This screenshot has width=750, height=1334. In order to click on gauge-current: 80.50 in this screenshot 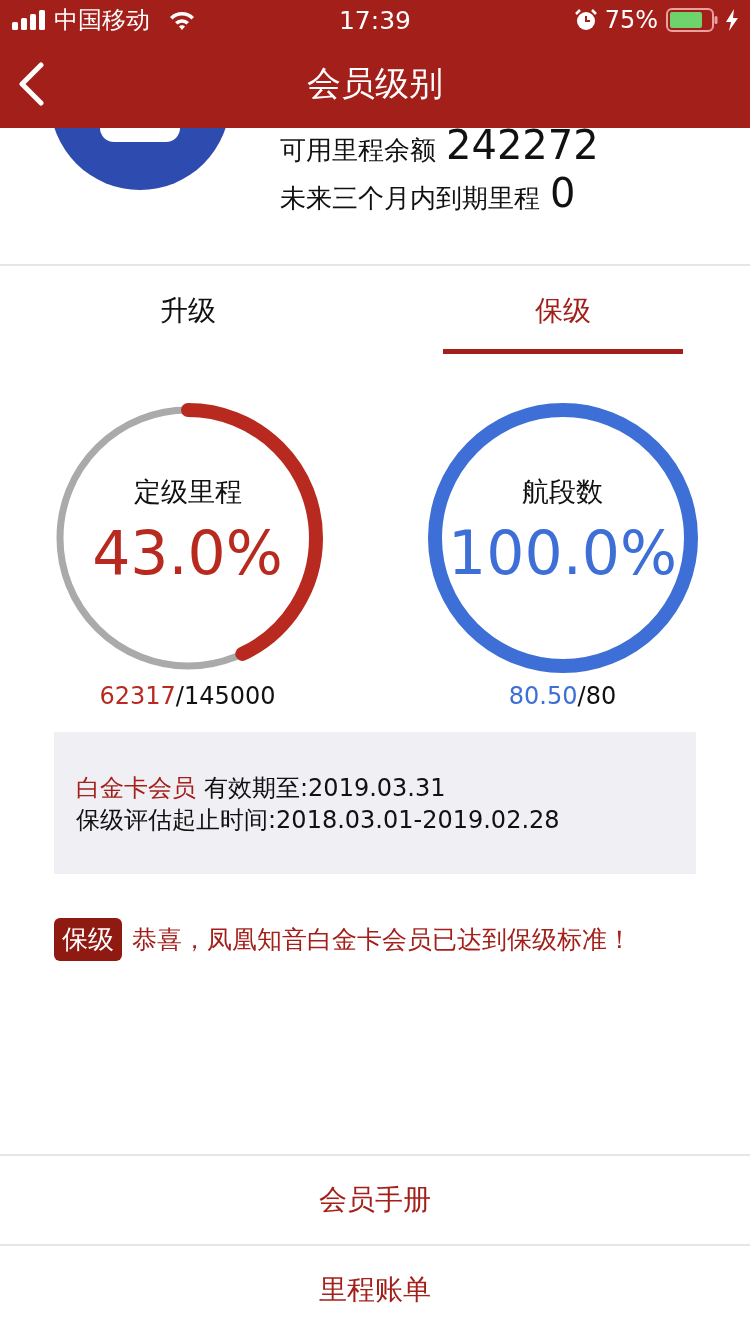, I will do `click(543, 696)`.